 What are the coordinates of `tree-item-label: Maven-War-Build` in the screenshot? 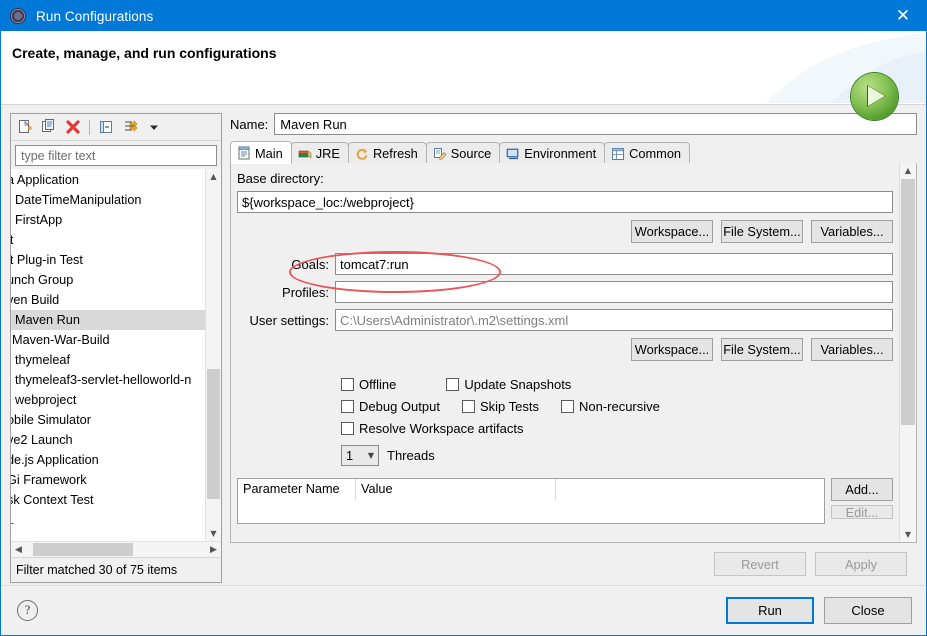 It's located at (61, 340).